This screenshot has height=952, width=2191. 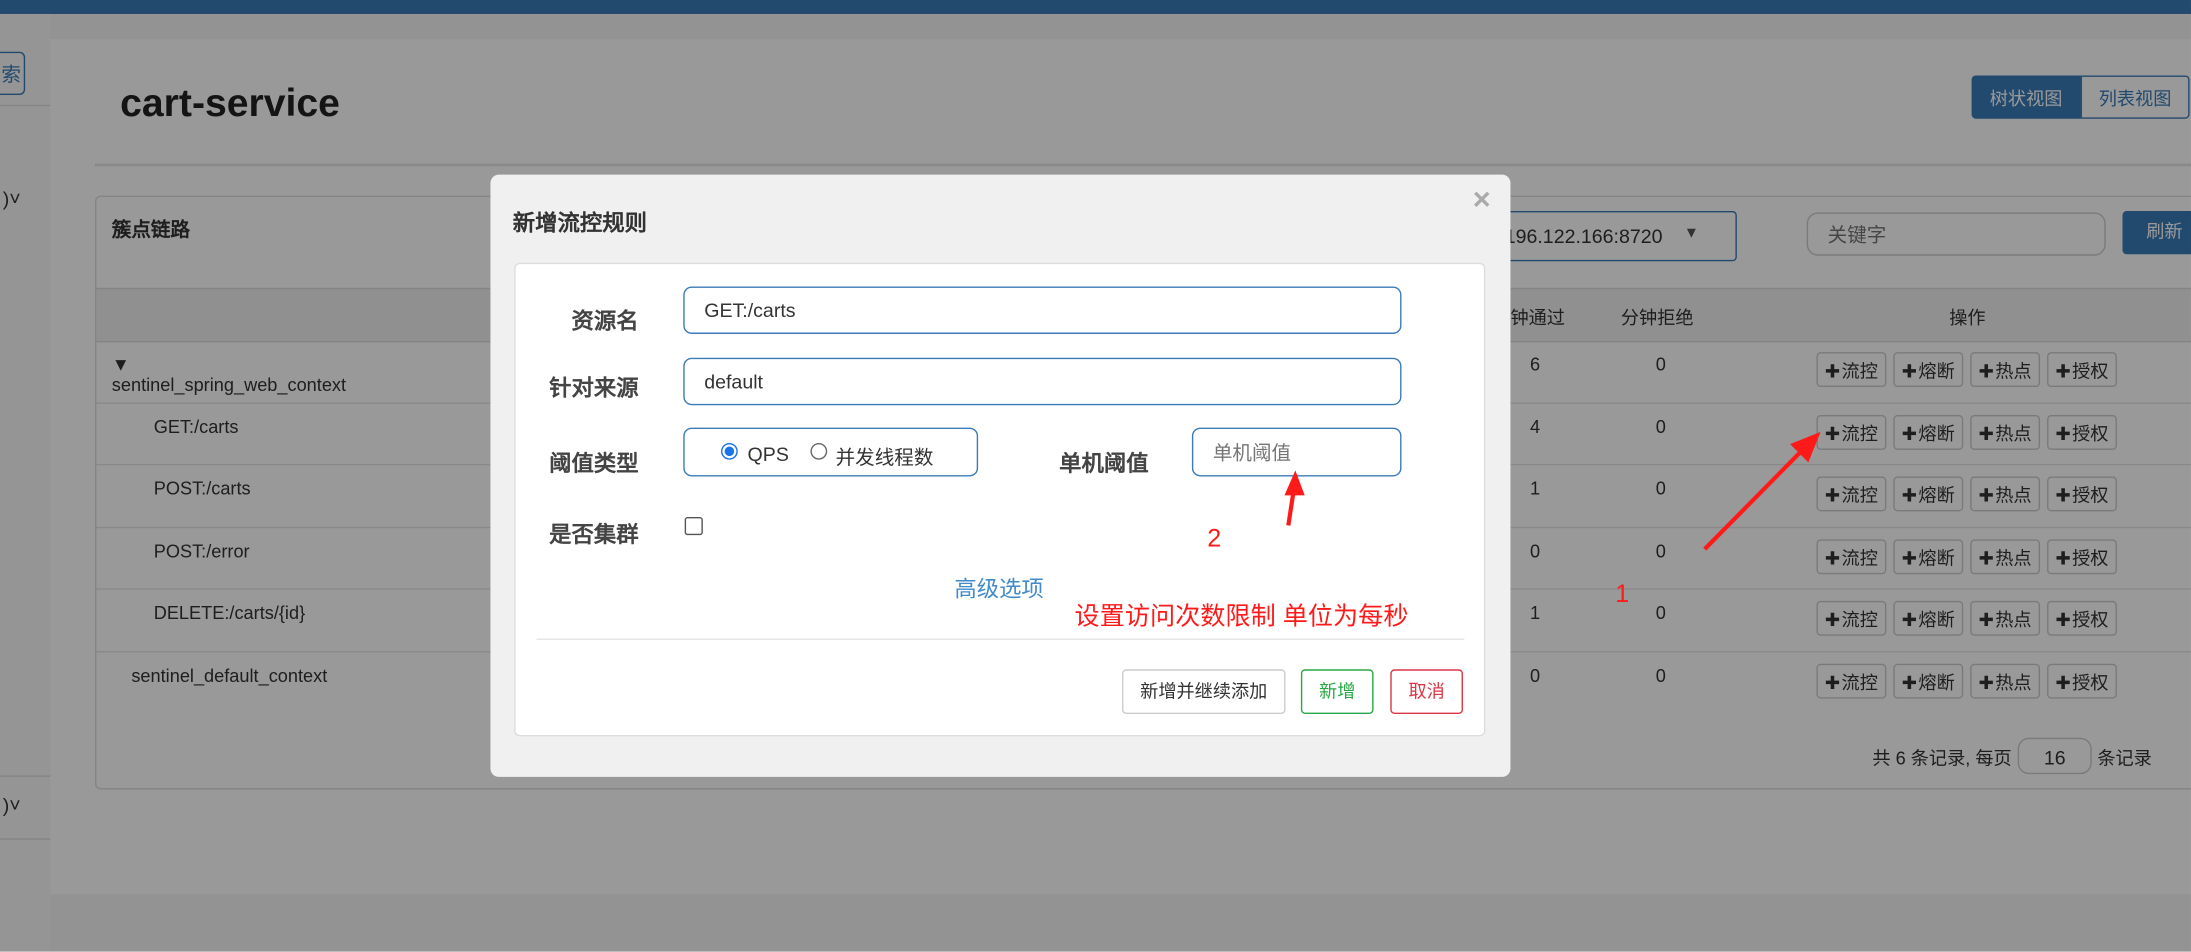 What do you see at coordinates (1294, 498) in the screenshot?
I see `arrow-2-icon` at bounding box center [1294, 498].